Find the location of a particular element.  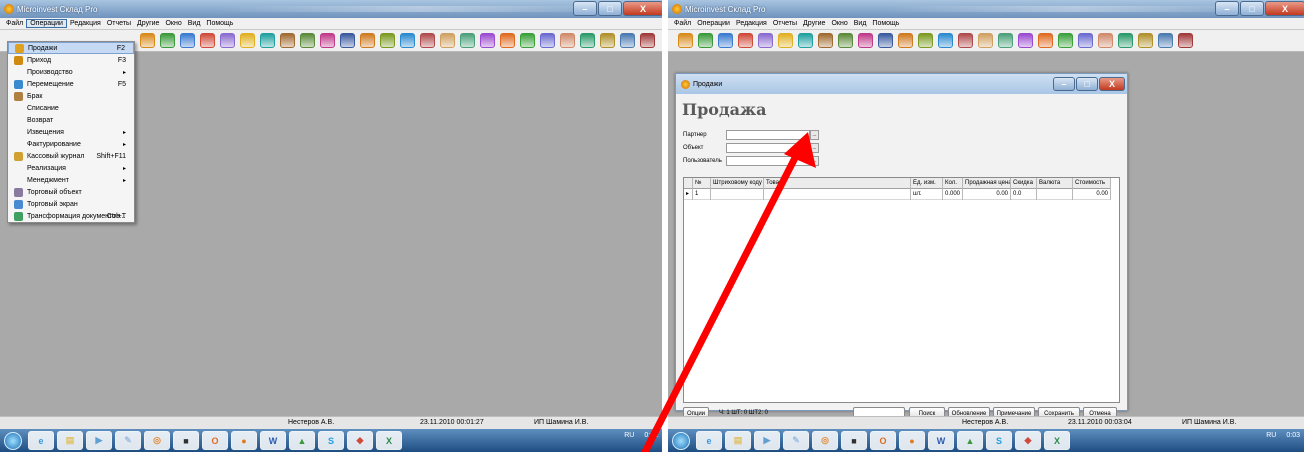

column-header: Штриховому коду is located at coordinates (737, 183).